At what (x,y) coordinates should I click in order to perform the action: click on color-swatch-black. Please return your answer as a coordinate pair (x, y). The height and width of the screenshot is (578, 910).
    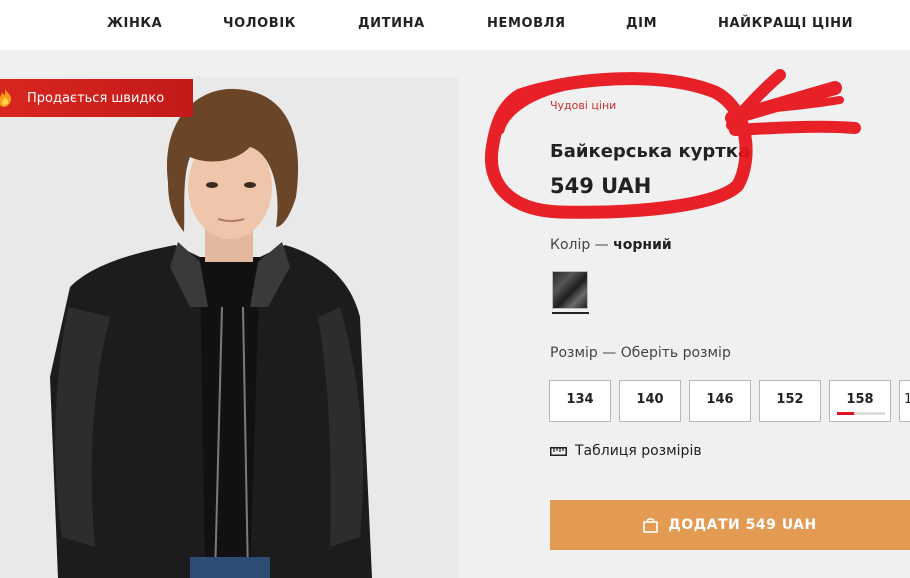
    Looking at the image, I should click on (570, 290).